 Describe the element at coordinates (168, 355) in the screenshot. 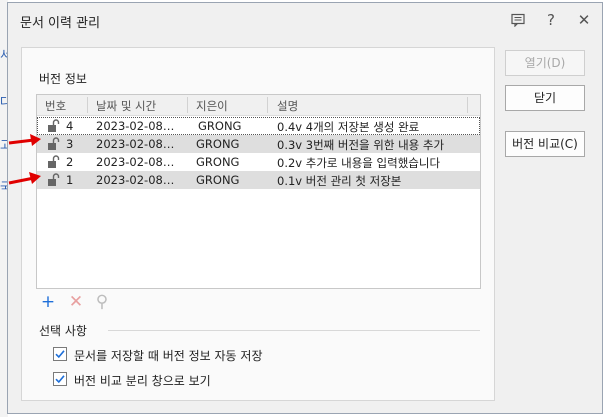

I see `auto-save-version-label: 문서를 저장할 때 버전 정보 자동 저장` at that location.